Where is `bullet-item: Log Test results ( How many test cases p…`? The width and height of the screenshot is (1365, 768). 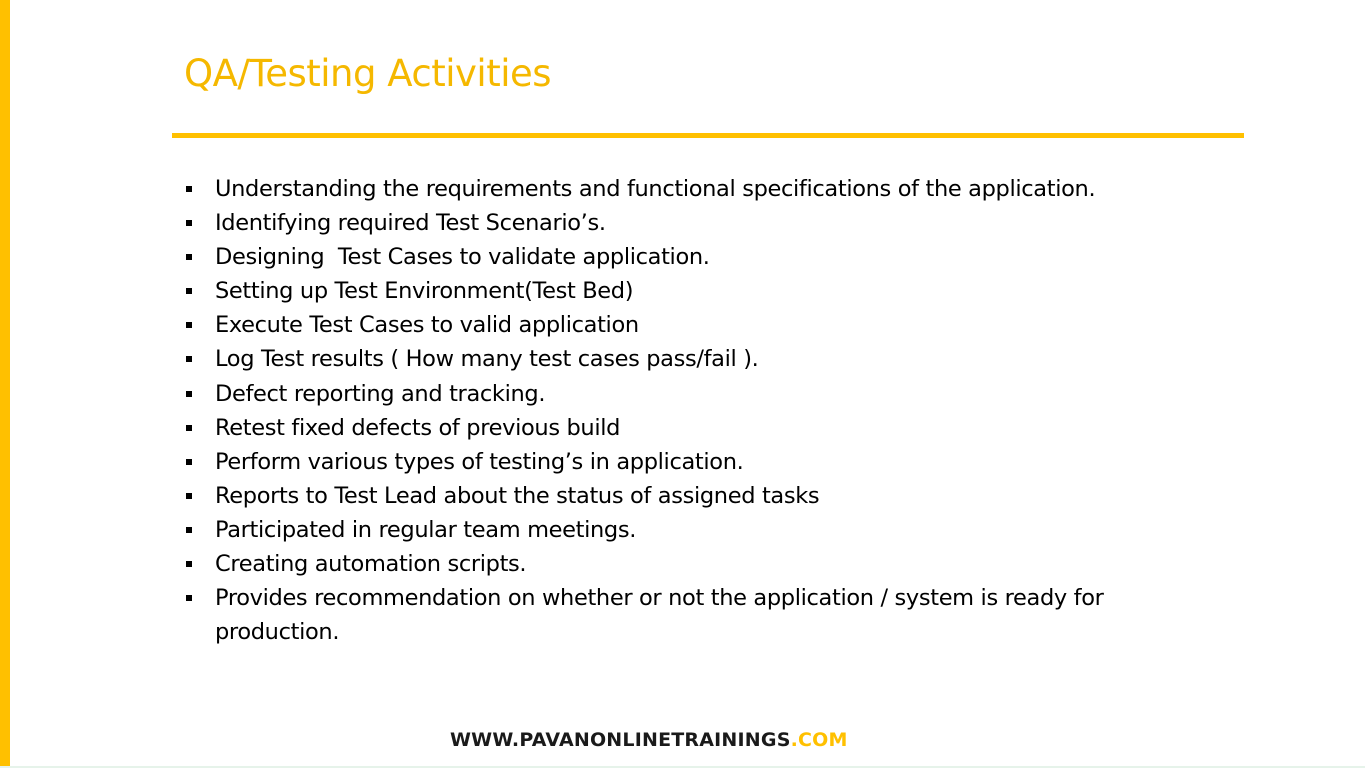
bullet-item: Log Test results ( How many test cases p… is located at coordinates (684, 359).